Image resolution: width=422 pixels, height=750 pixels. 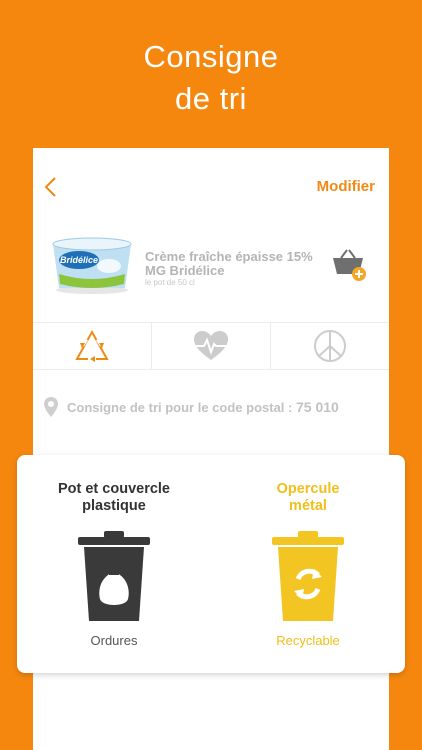 I want to click on category-tabs, so click(x=211, y=346).